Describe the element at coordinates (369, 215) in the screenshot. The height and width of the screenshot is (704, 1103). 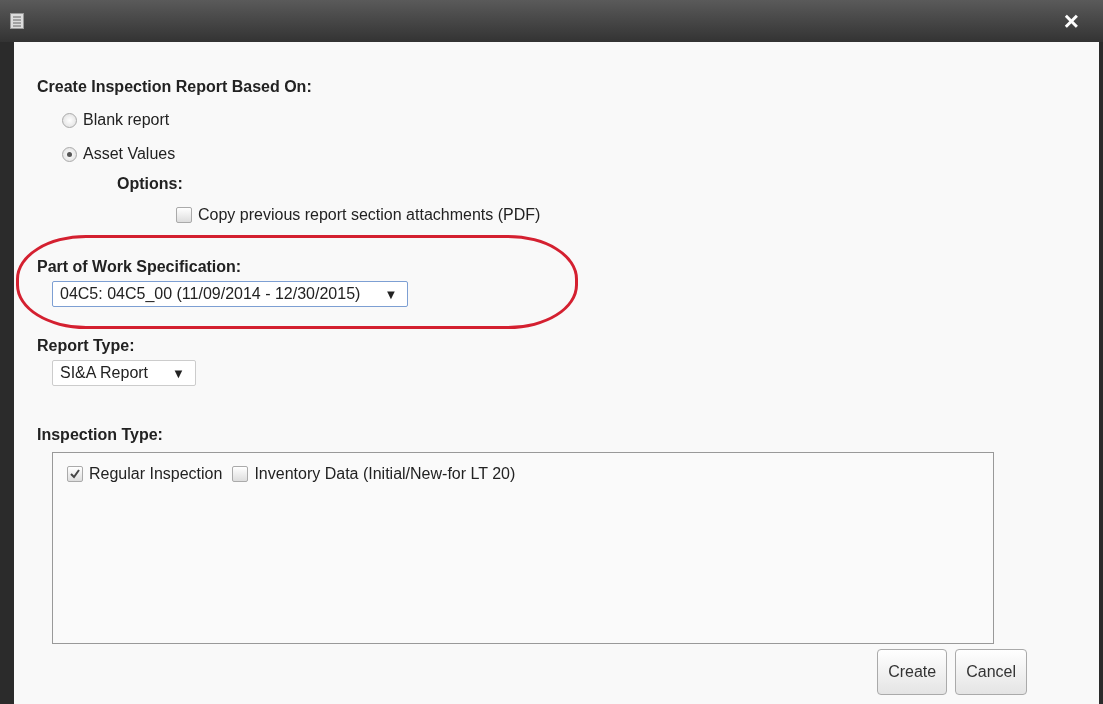
I see `checkbox-label: Copy previous report section attachments (PDF)` at that location.